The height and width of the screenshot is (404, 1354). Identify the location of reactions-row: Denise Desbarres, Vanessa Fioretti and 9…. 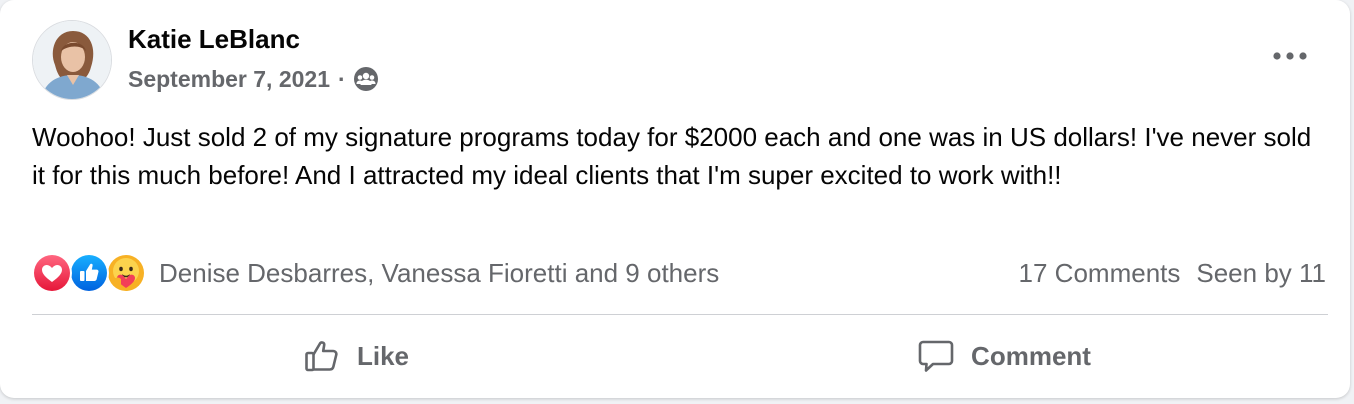
(680, 273).